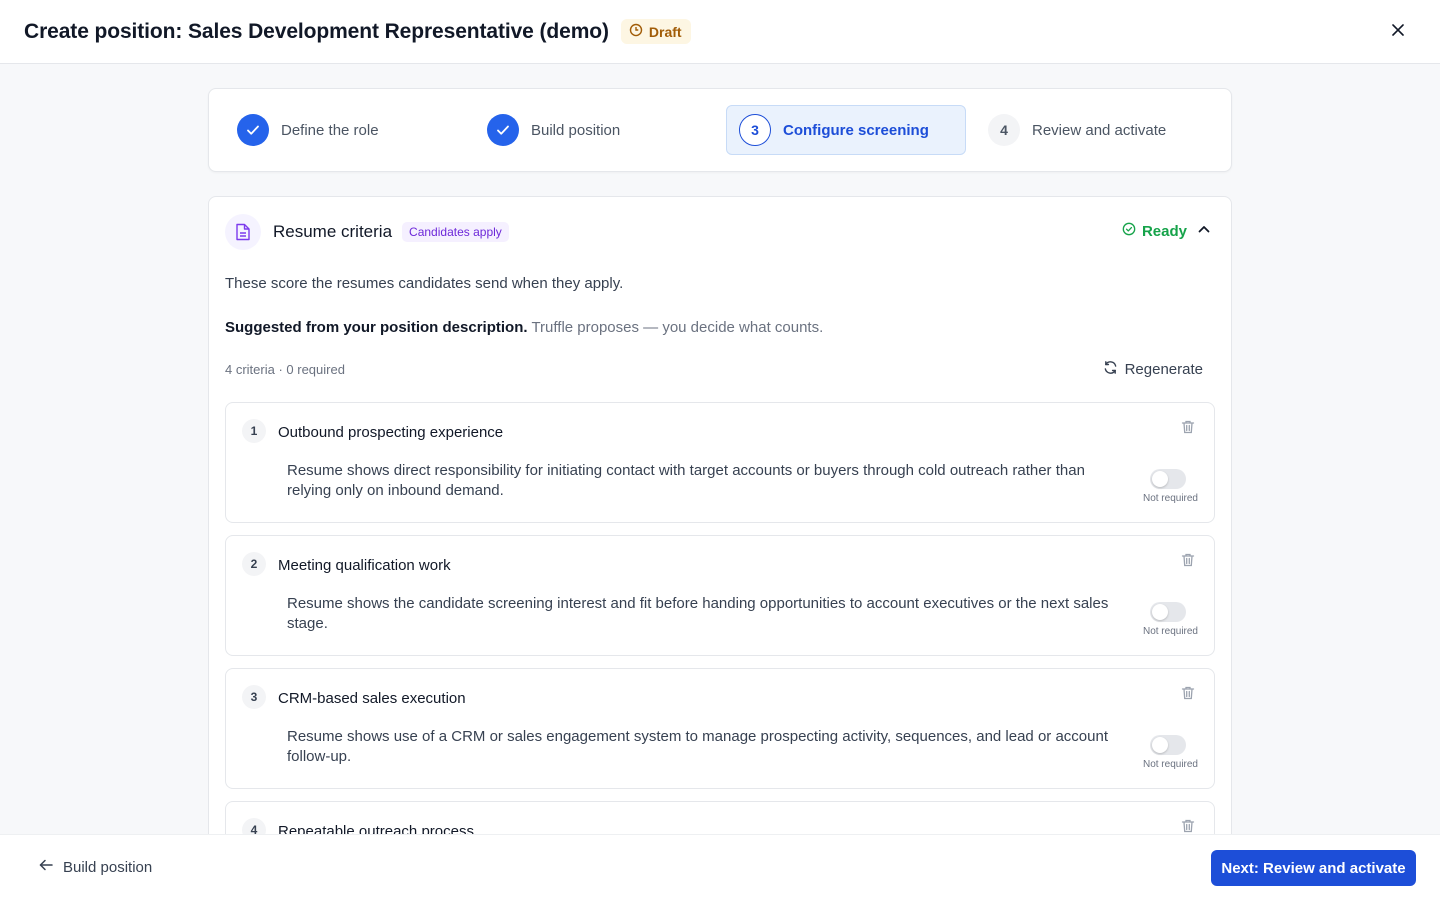 The image size is (1440, 900). What do you see at coordinates (330, 130) in the screenshot?
I see `step-label: Define the role` at bounding box center [330, 130].